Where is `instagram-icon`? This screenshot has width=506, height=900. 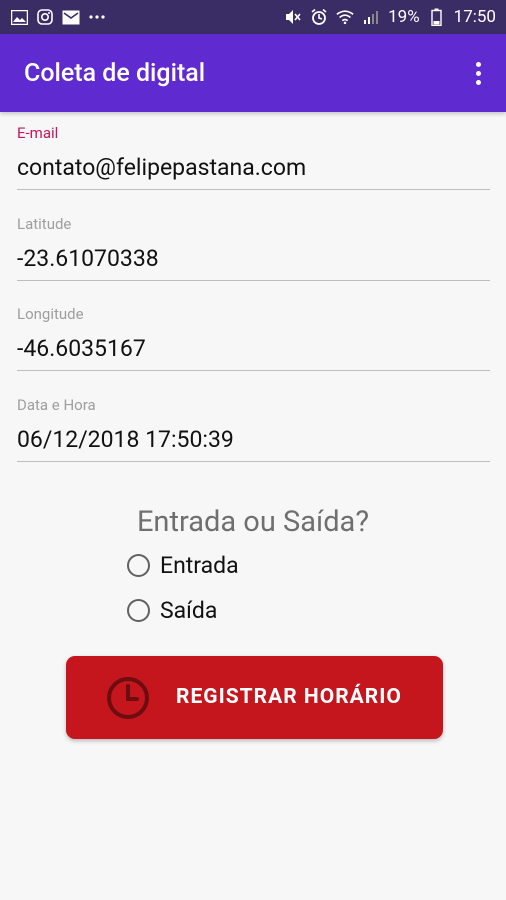 instagram-icon is located at coordinates (45, 17).